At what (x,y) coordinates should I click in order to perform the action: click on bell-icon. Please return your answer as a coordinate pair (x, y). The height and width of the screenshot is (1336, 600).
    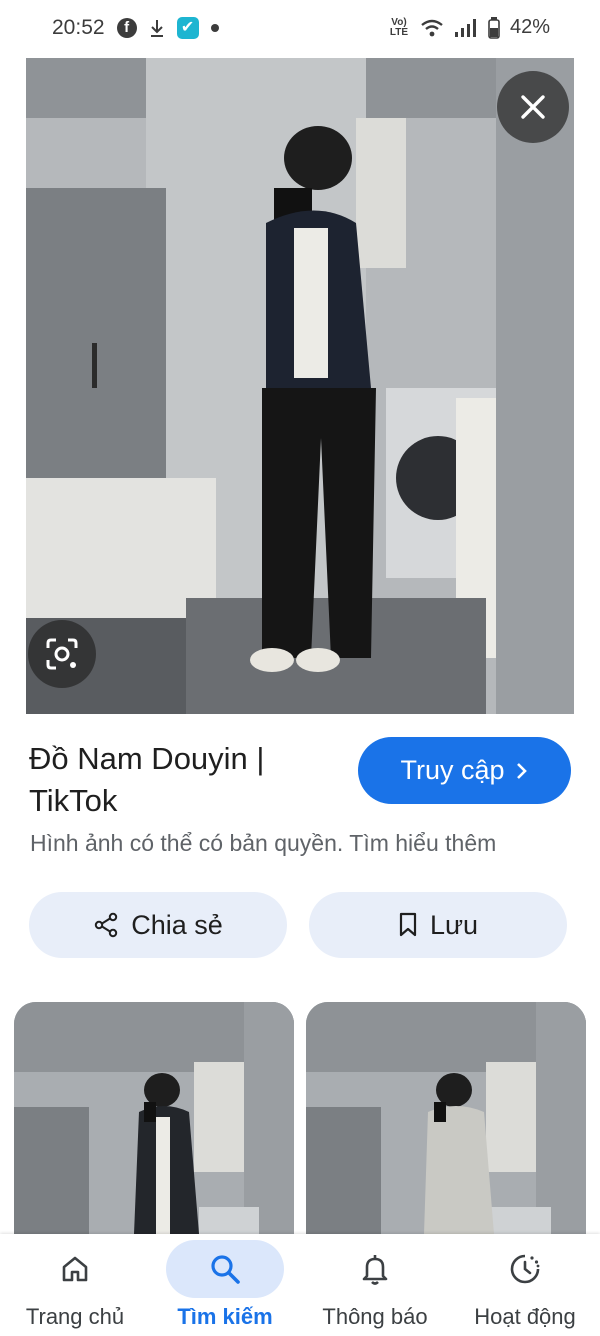
    Looking at the image, I should click on (375, 1270).